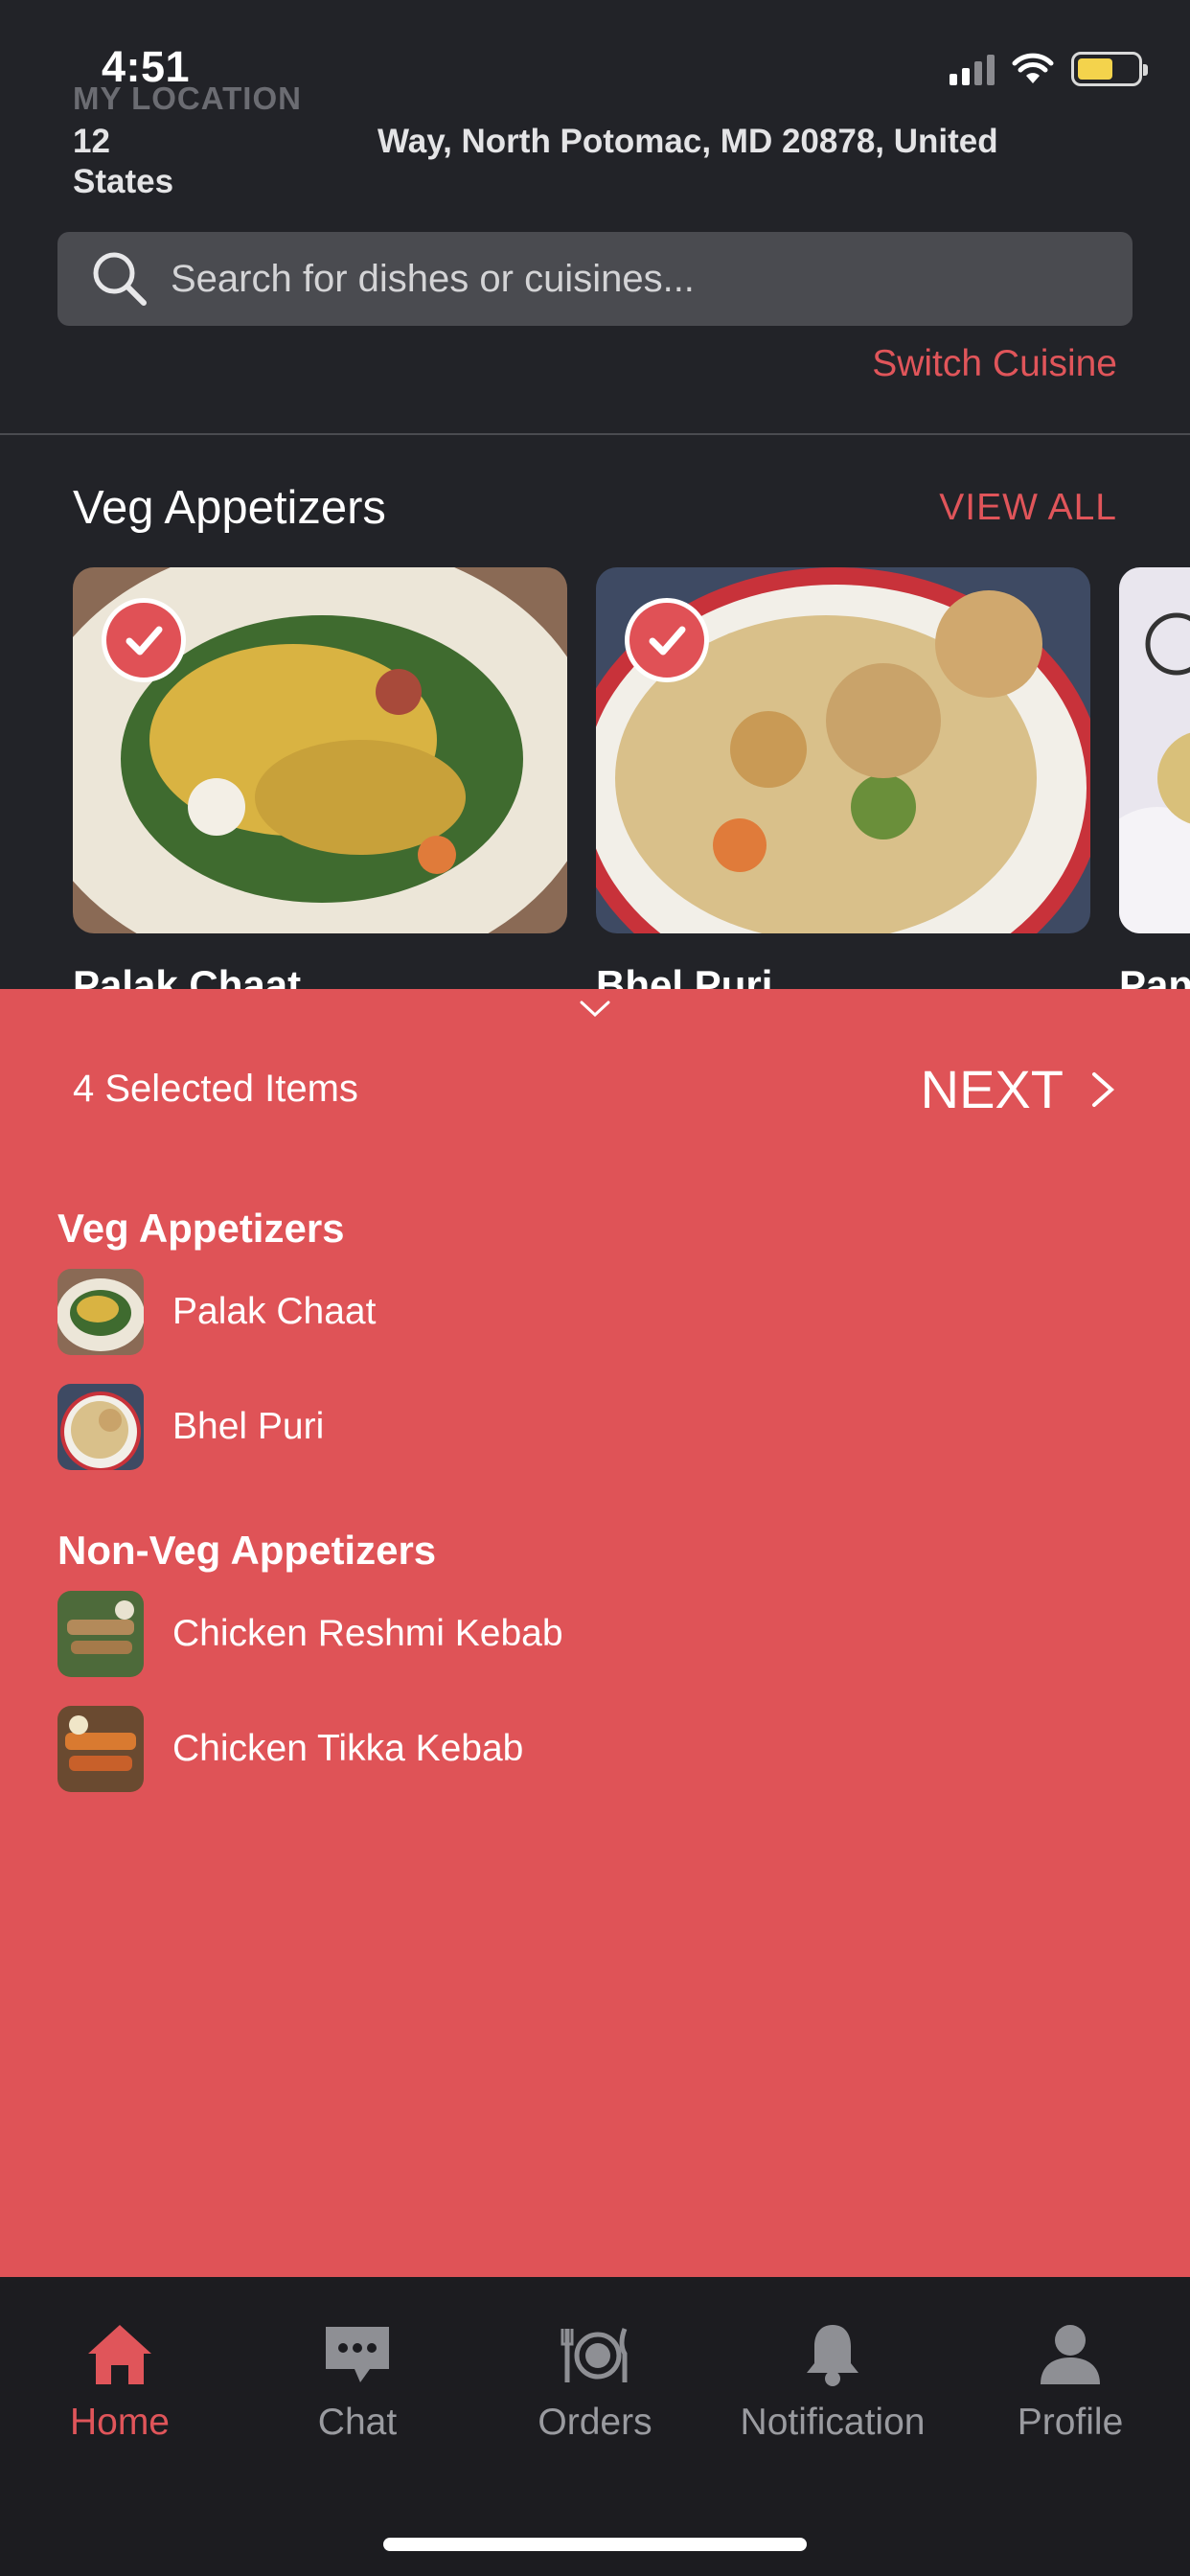  Describe the element at coordinates (688, 142) in the screenshot. I see `location-address-line: Way, North Potomac, MD 20878, United` at that location.